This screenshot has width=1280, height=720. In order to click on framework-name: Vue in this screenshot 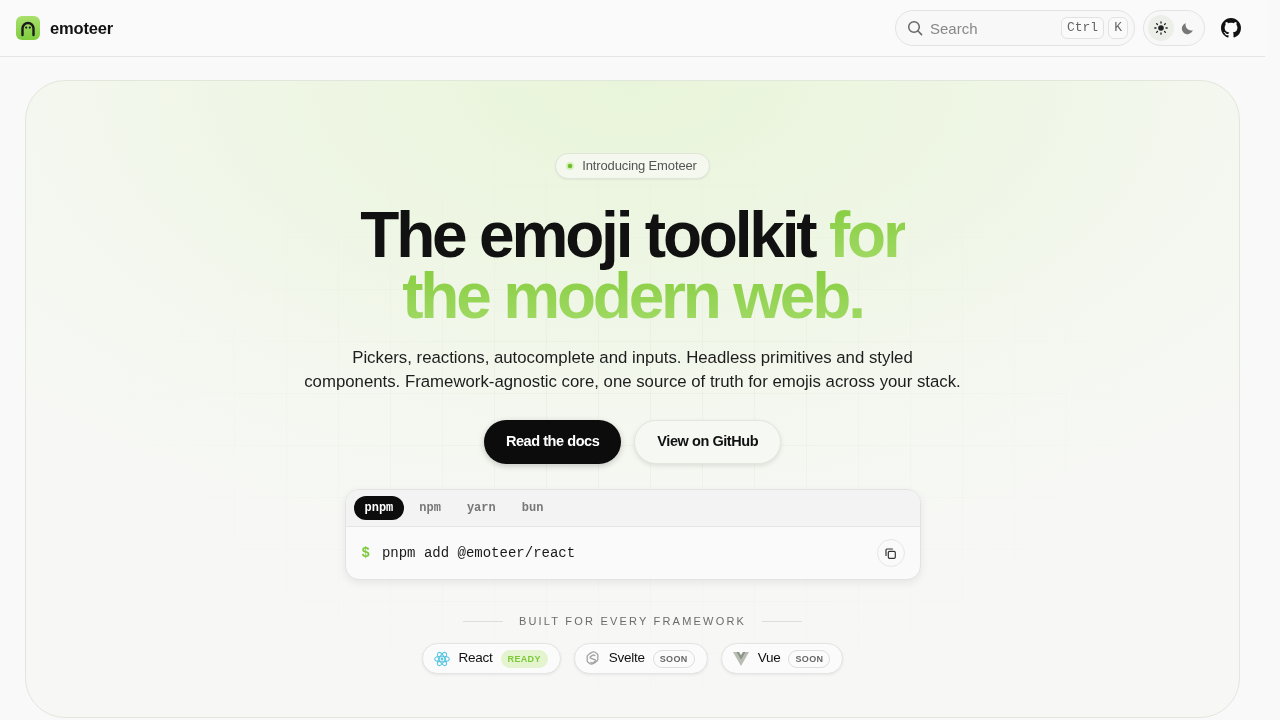, I will do `click(769, 658)`.